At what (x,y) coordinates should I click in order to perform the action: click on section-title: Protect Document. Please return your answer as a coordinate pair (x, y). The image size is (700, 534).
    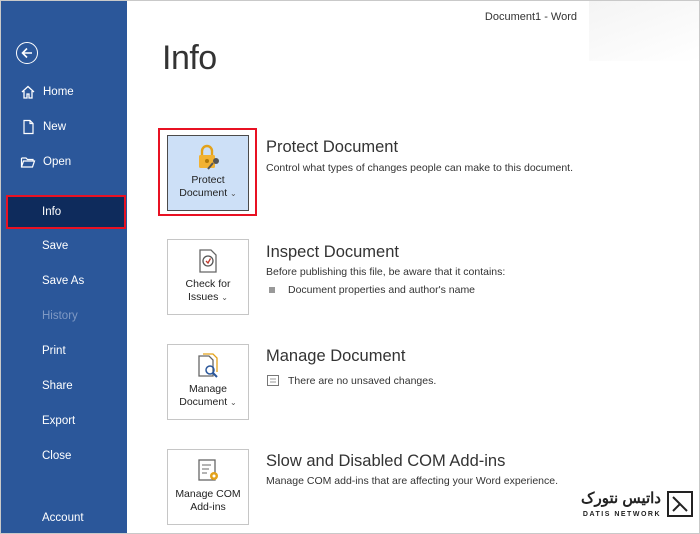
    Looking at the image, I should click on (332, 147).